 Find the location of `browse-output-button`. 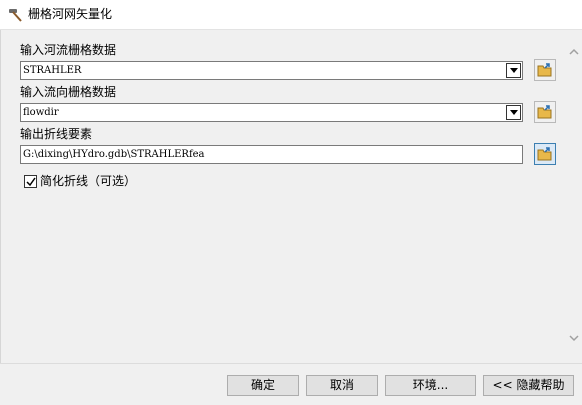

browse-output-button is located at coordinates (545, 154).